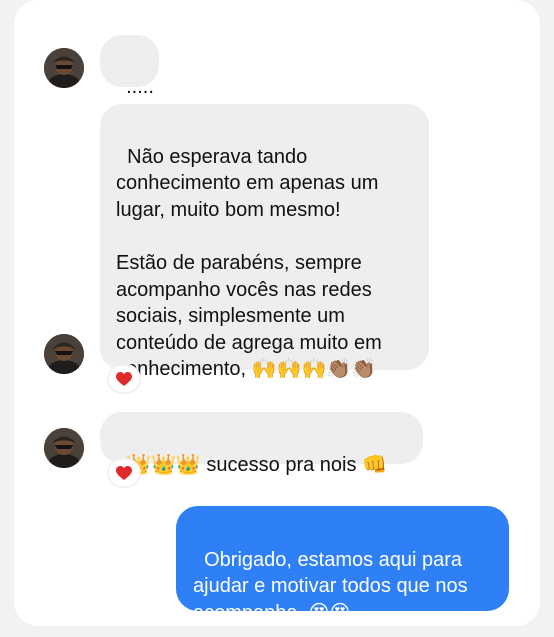 The height and width of the screenshot is (637, 554). Describe the element at coordinates (261, 444) in the screenshot. I see `message-bubble: 👑👑👑 sucesso pra nois 👊` at that location.